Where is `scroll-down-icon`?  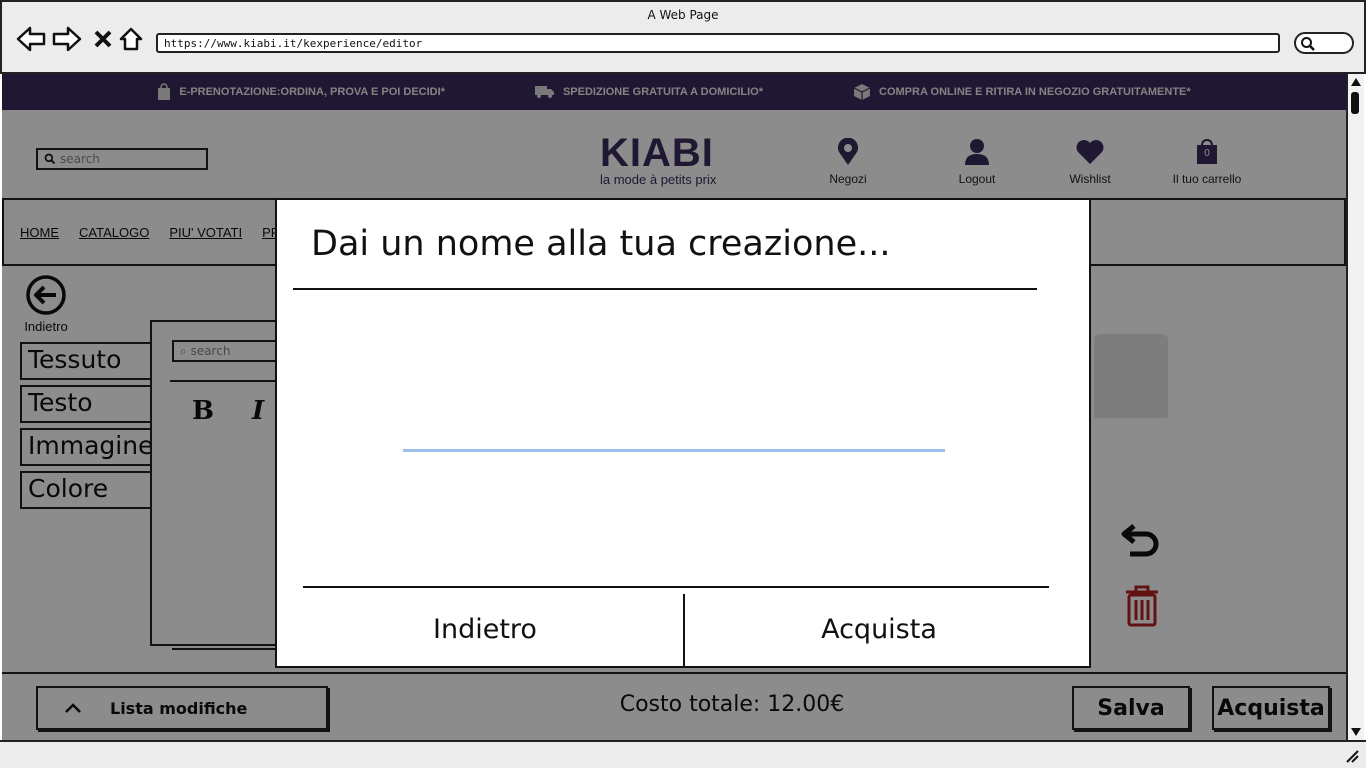 scroll-down-icon is located at coordinates (1356, 732).